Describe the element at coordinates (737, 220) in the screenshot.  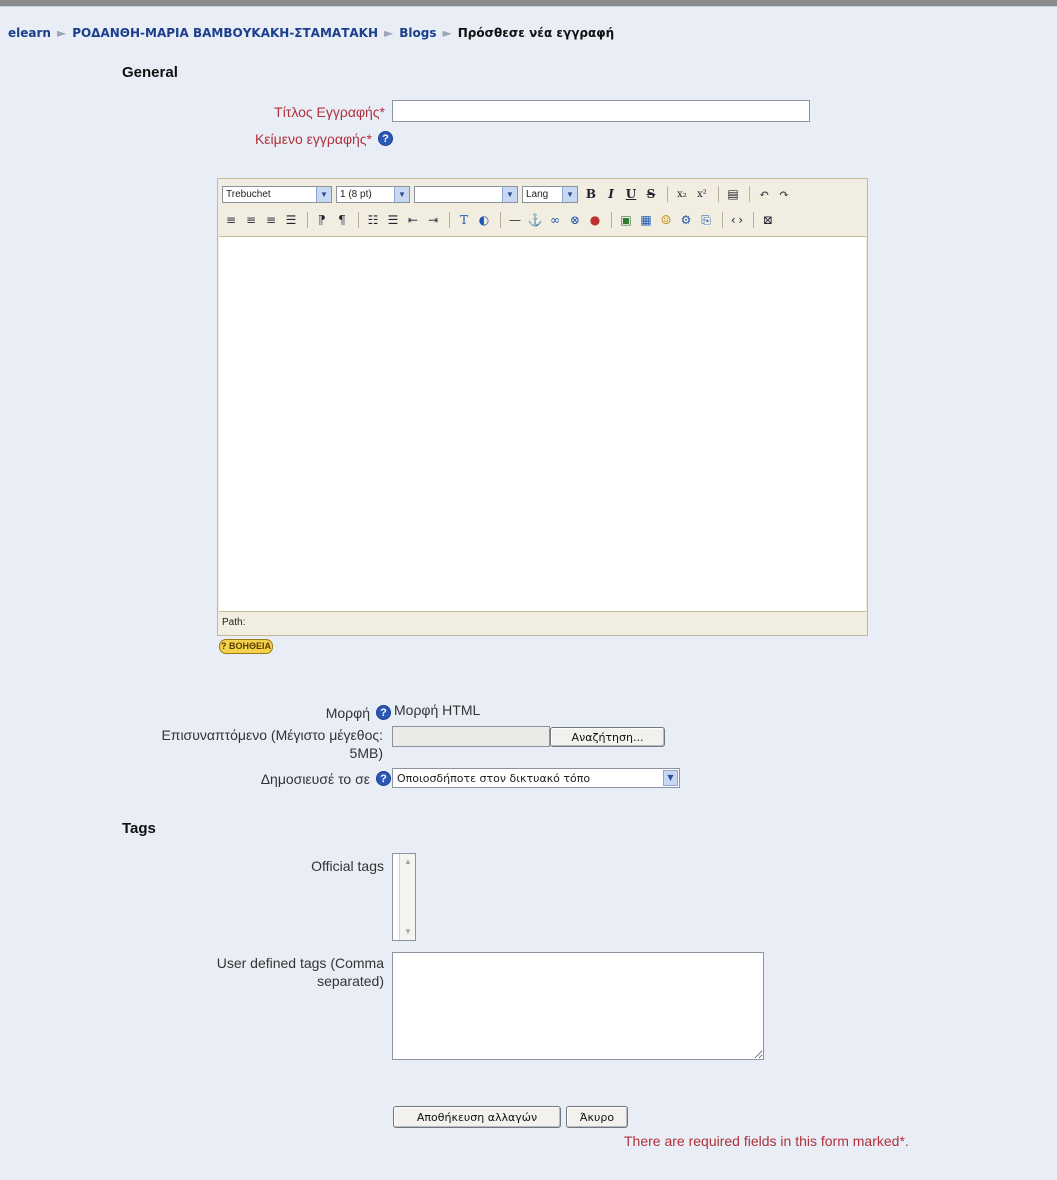
I see `html-source-icon: ‹›` at that location.